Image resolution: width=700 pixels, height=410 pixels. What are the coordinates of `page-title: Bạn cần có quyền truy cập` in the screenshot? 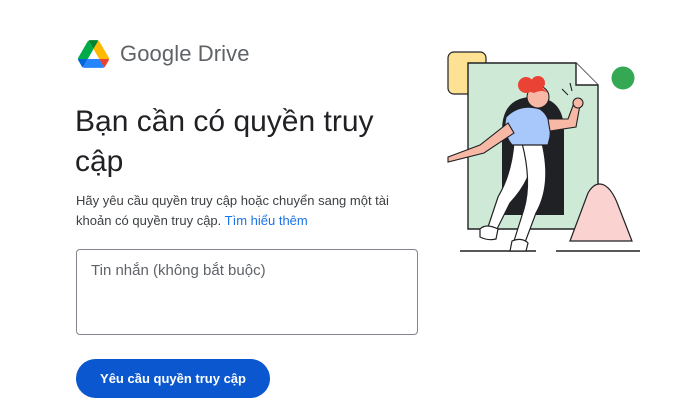 It's located at (224, 141).